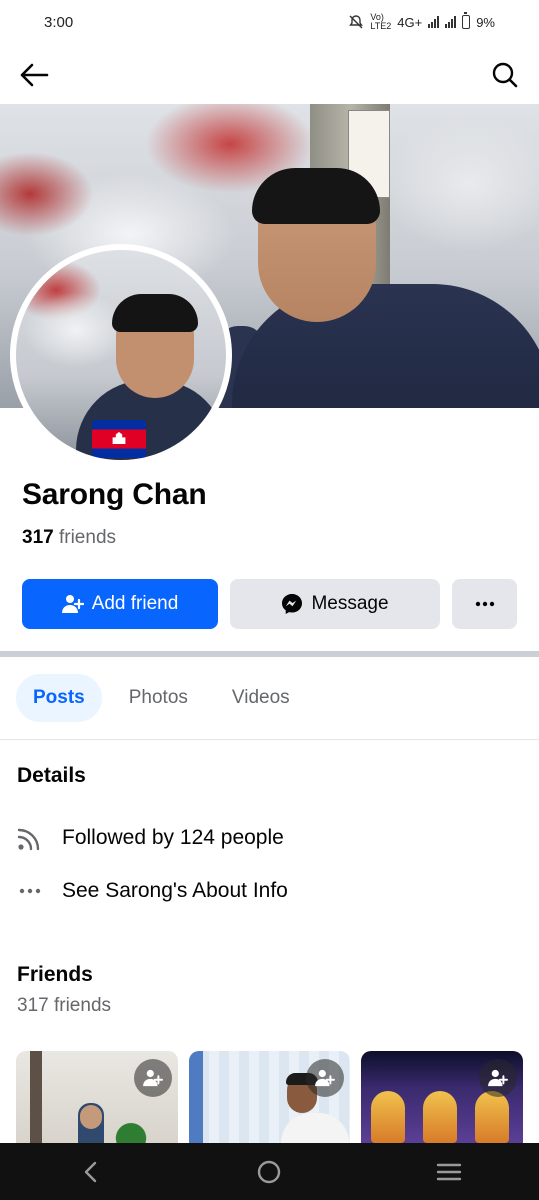  I want to click on network-type: 4G+, so click(410, 22).